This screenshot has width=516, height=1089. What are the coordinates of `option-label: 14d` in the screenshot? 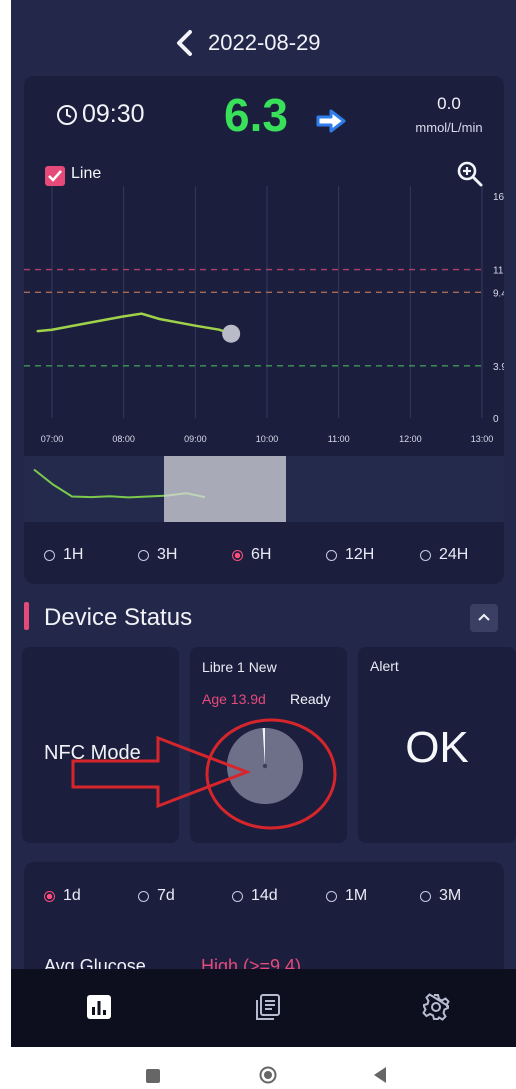 It's located at (264, 895).